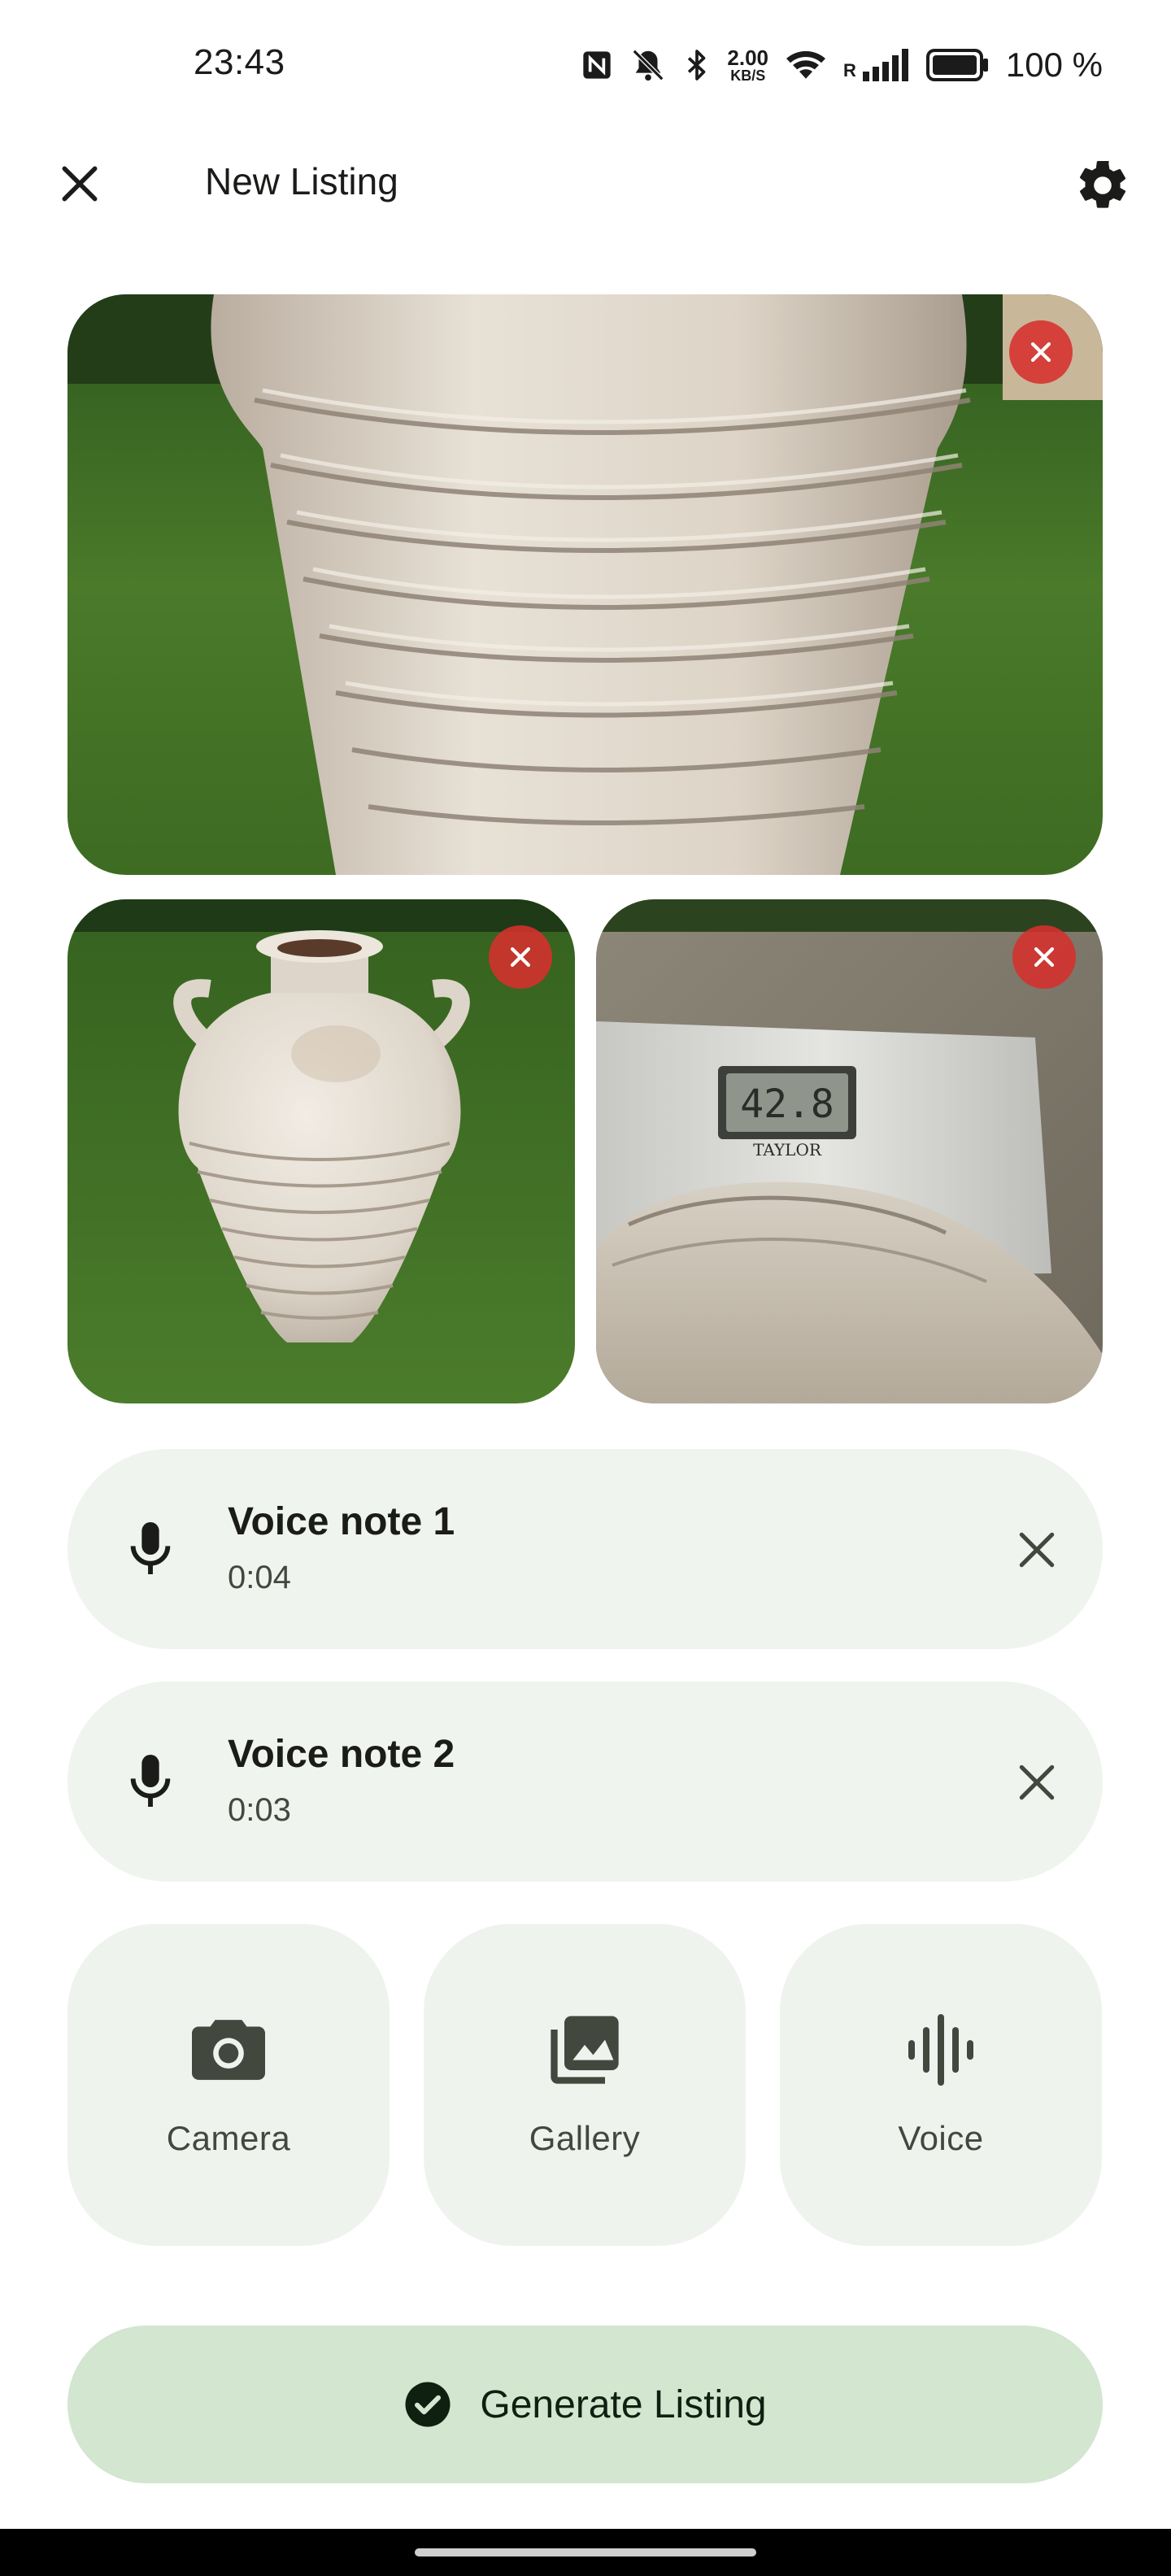  I want to click on voice-note-card-1: Voice note 1 0:04, so click(585, 1549).